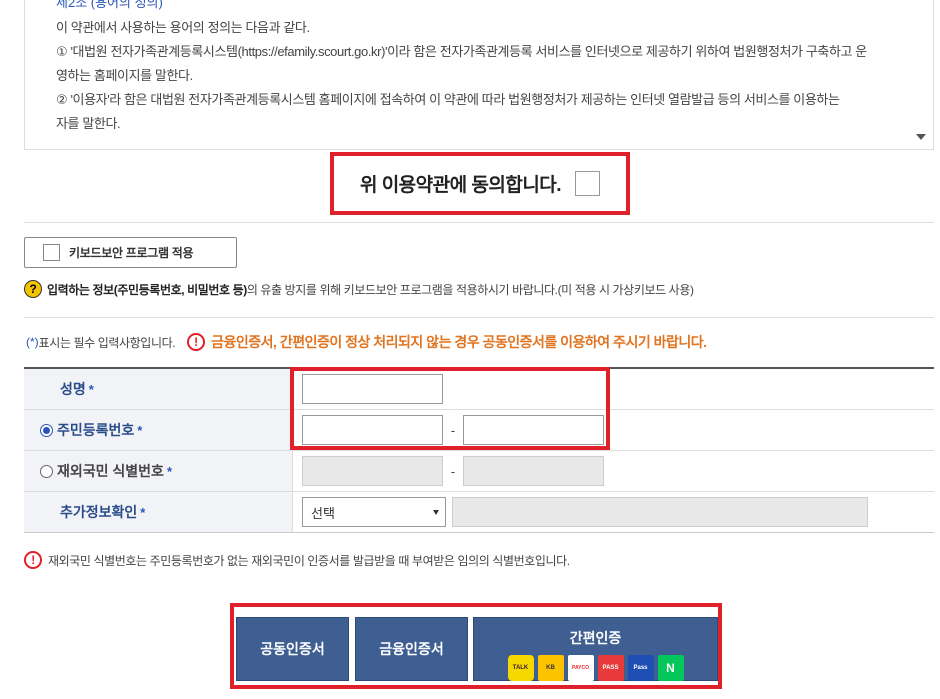 The height and width of the screenshot is (699, 940). Describe the element at coordinates (372, 471) in the screenshot. I see `foreign-id-front-input` at that location.